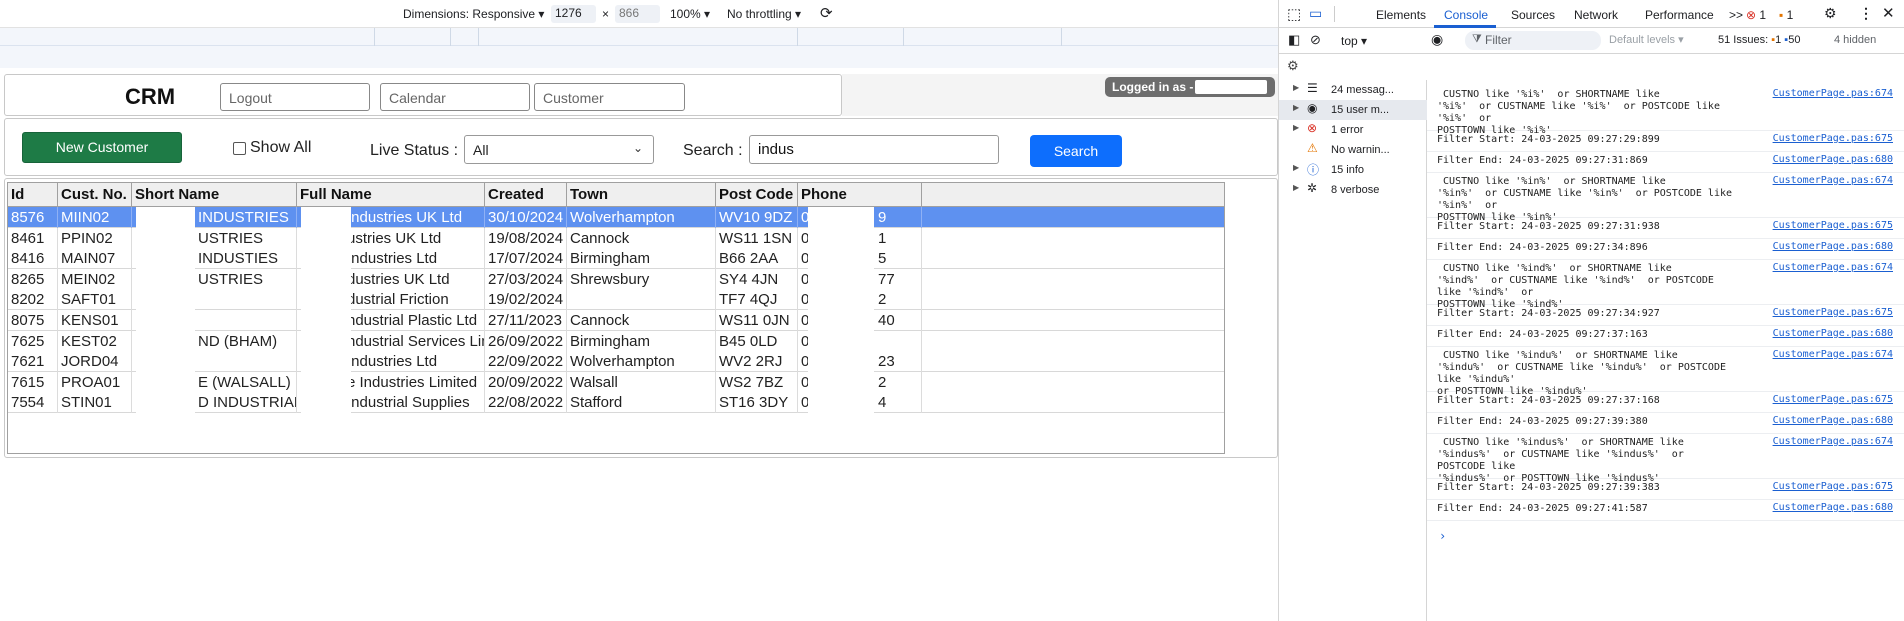 The image size is (1904, 621). I want to click on caret-down-icon: ▾, so click(798, 14).